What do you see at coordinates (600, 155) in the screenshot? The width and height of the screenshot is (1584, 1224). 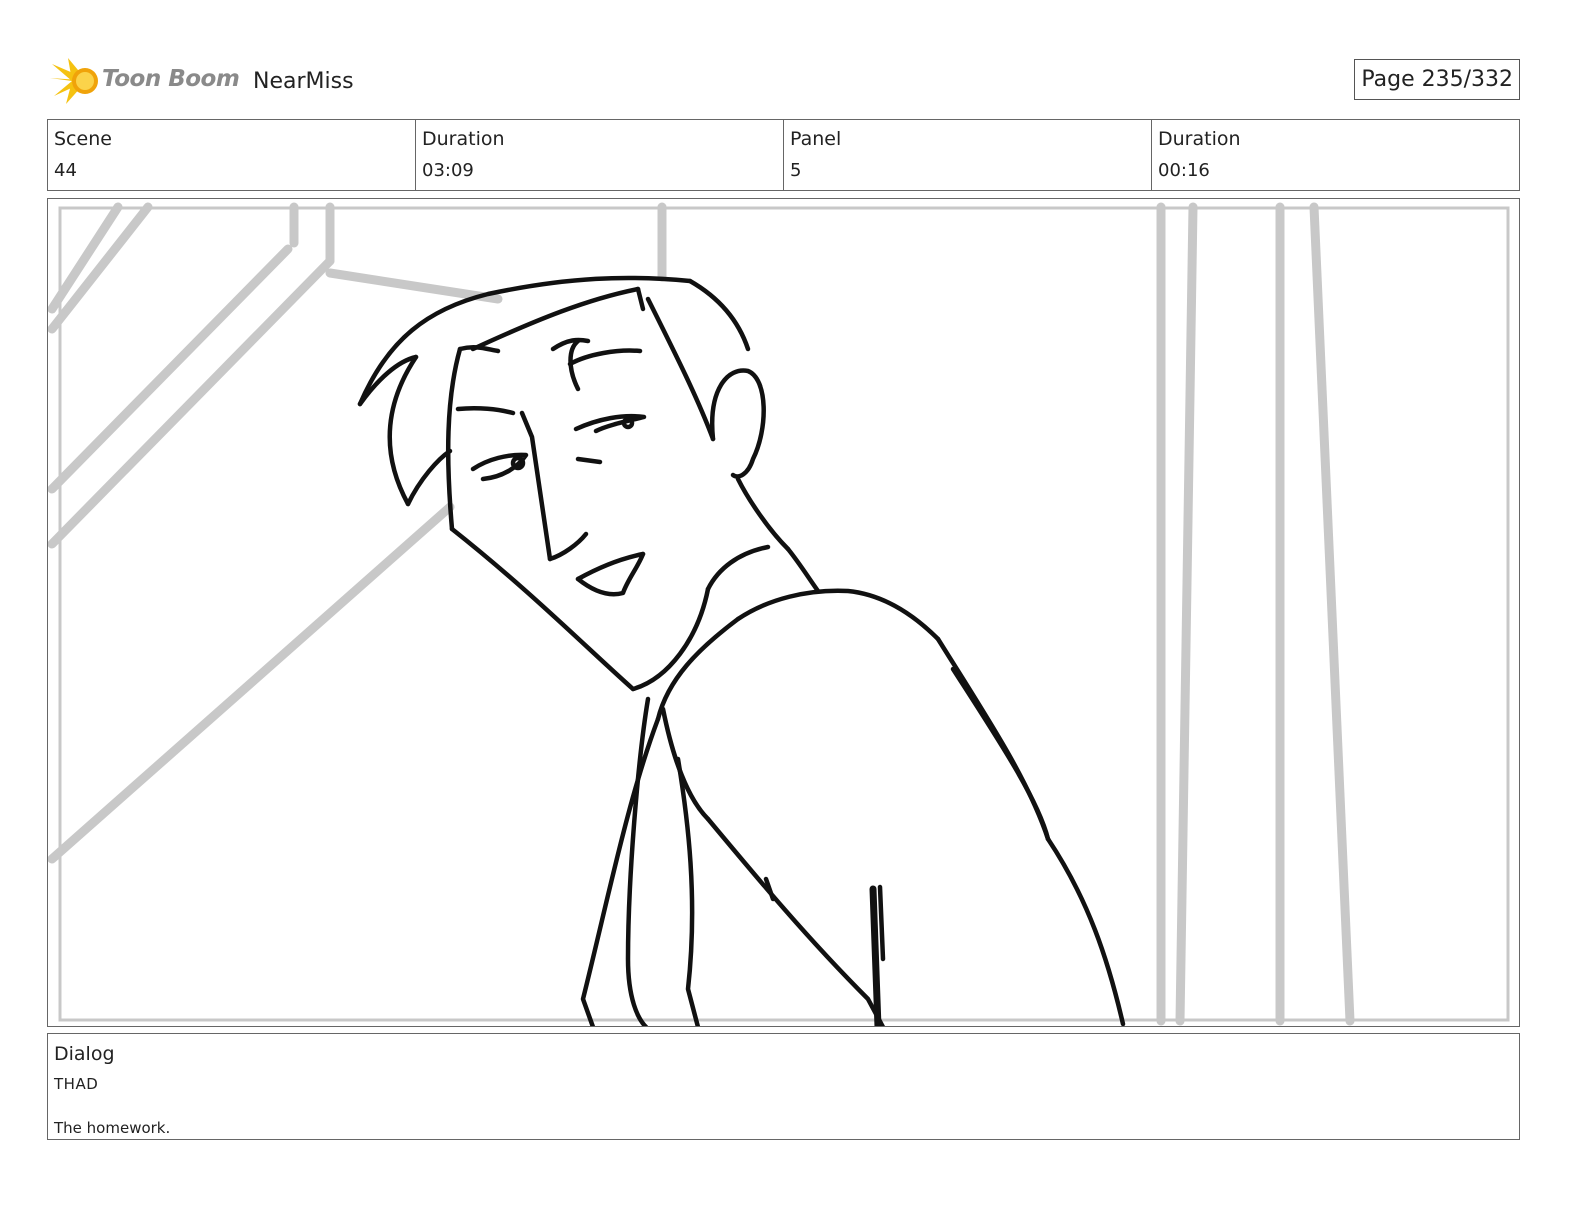 I see `scene-duration-cell: Duration 03:09` at bounding box center [600, 155].